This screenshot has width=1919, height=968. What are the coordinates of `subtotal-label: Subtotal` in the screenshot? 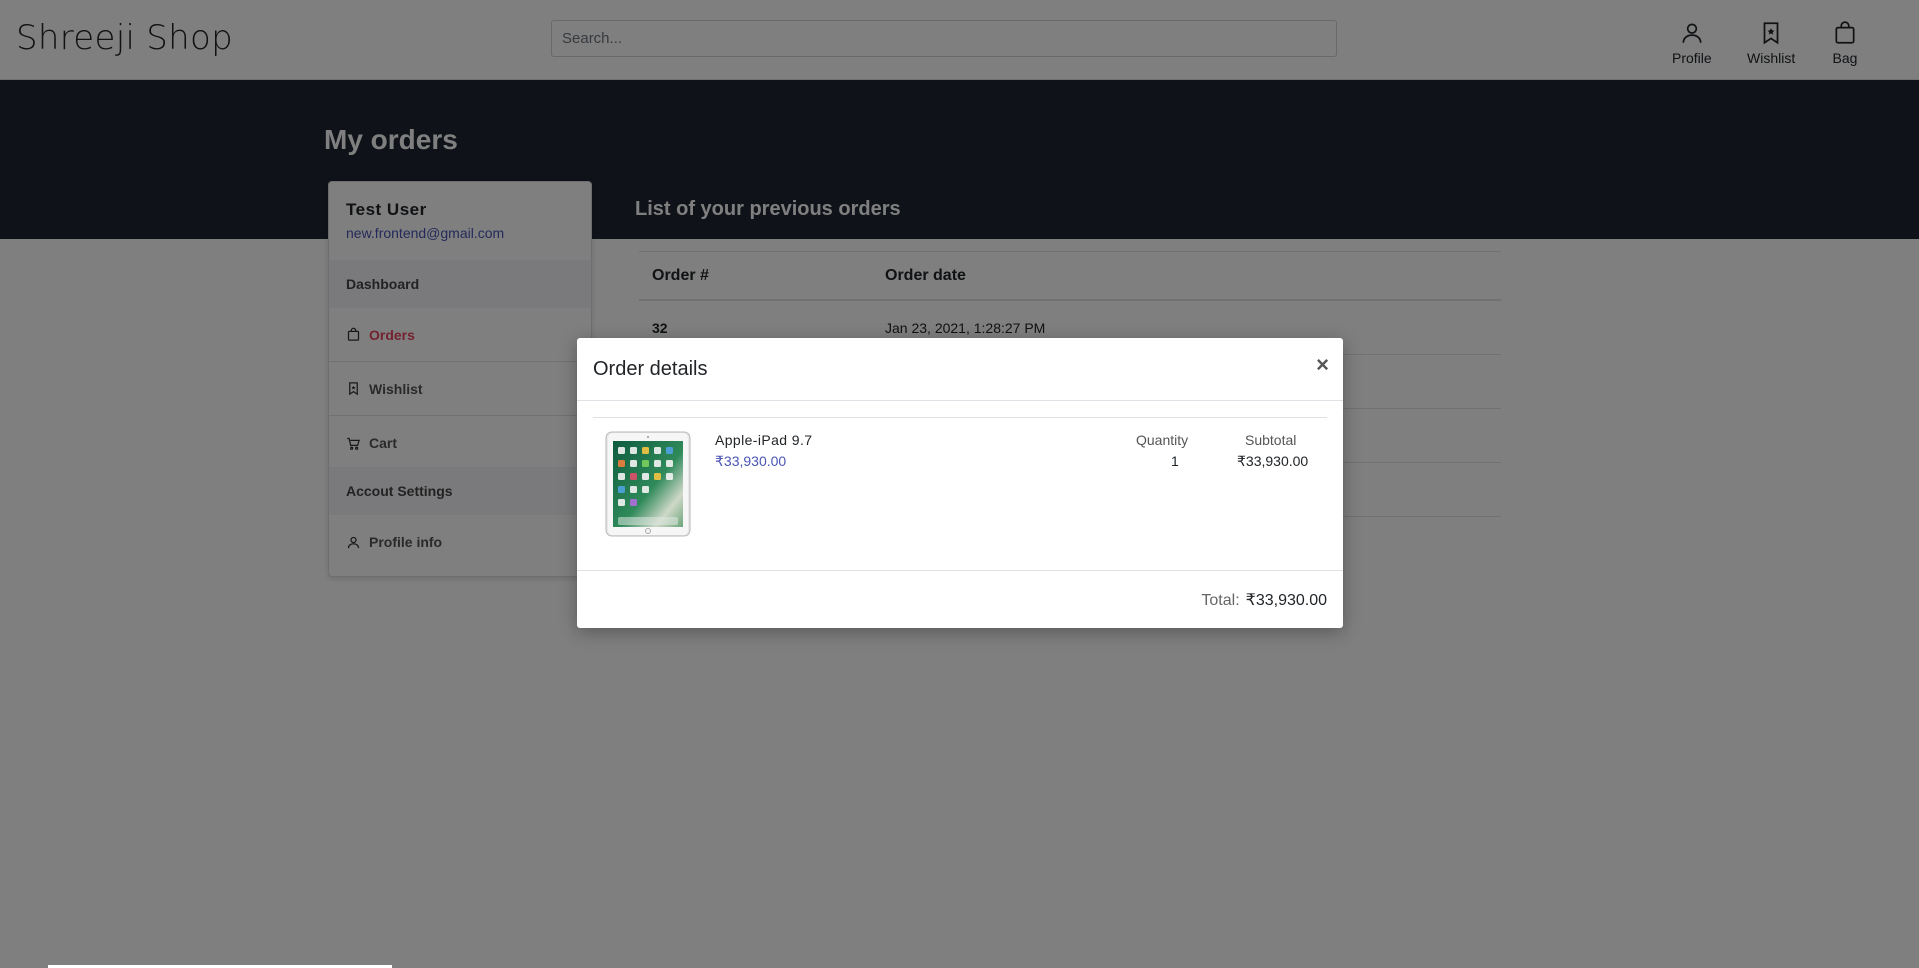 It's located at (1271, 440).